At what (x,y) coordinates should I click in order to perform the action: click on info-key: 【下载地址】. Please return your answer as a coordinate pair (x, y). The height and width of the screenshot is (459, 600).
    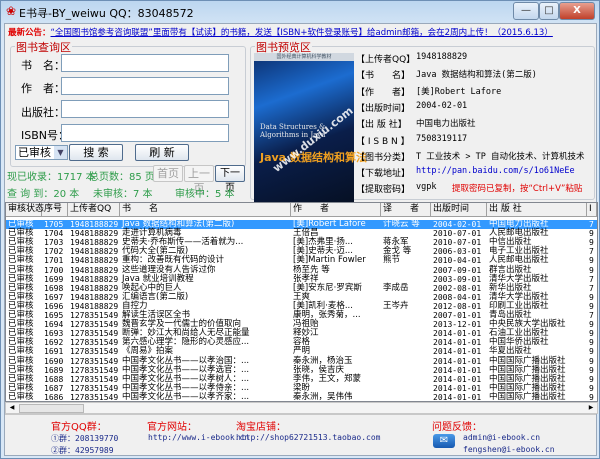
    Looking at the image, I should click on (383, 174).